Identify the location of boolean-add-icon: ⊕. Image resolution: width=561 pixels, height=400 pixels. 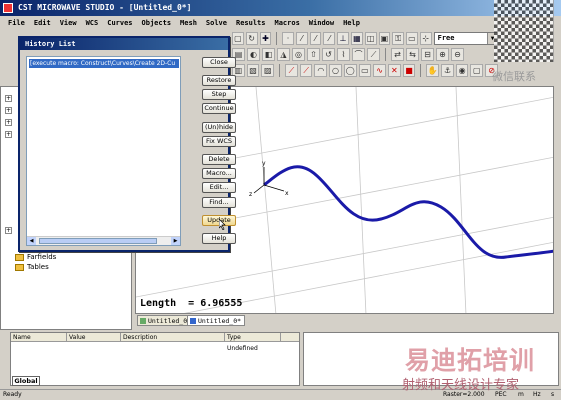
(442, 54).